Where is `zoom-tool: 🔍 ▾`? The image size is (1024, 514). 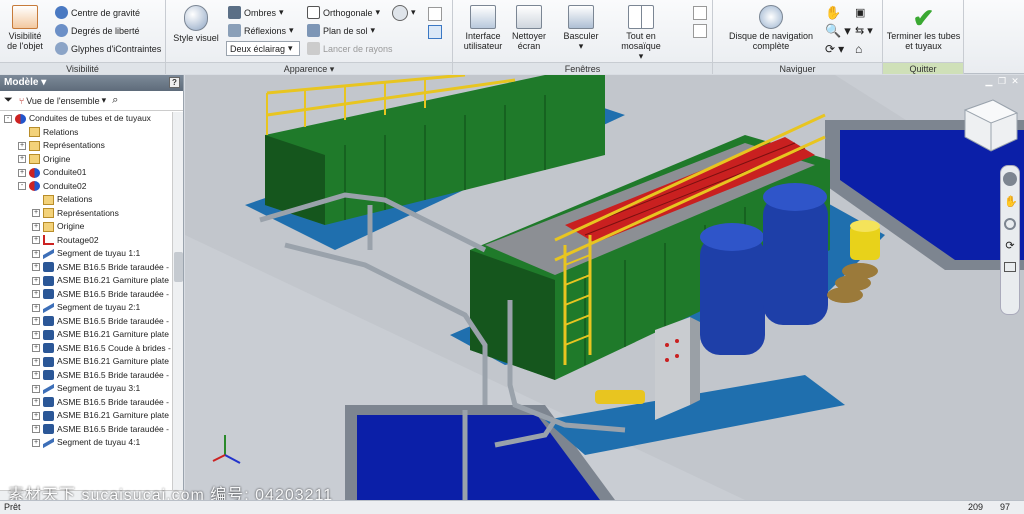 zoom-tool: 🔍 ▾ is located at coordinates (838, 30).